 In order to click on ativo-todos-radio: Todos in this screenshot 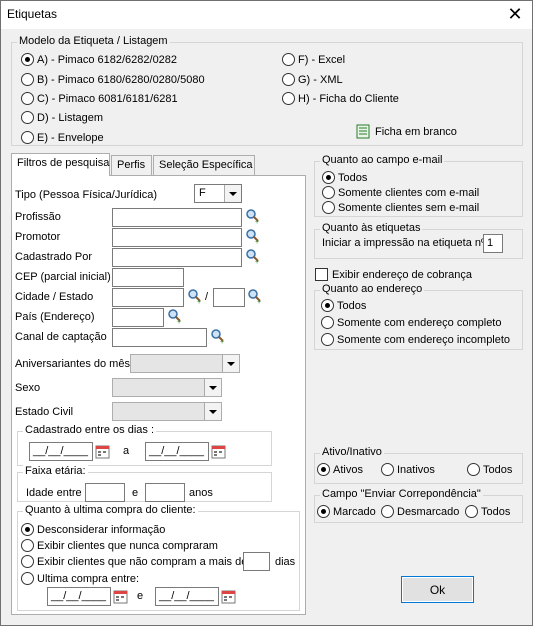, I will do `click(489, 469)`.